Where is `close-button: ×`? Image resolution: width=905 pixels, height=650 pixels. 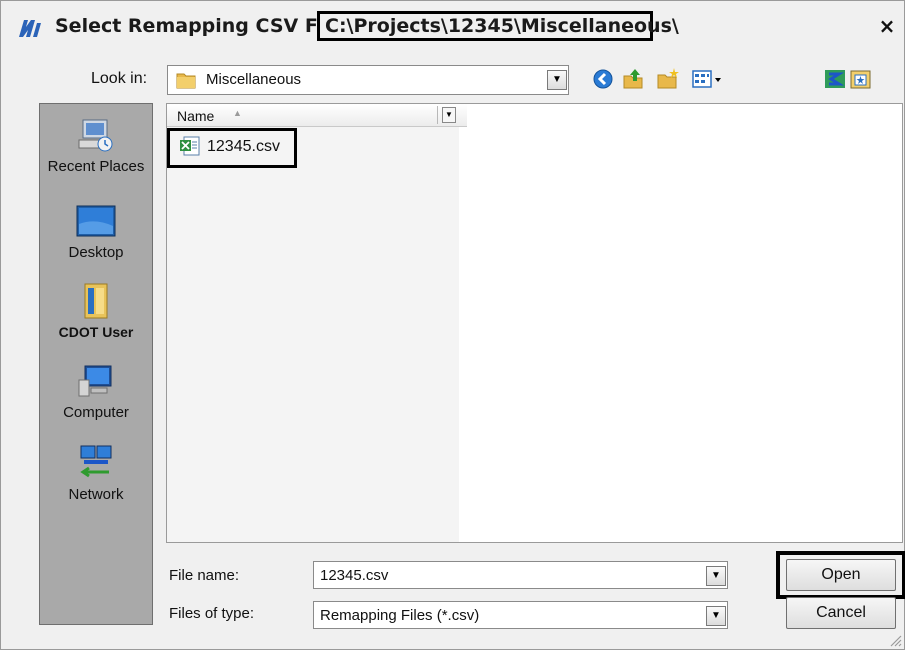
close-button: × is located at coordinates (887, 26).